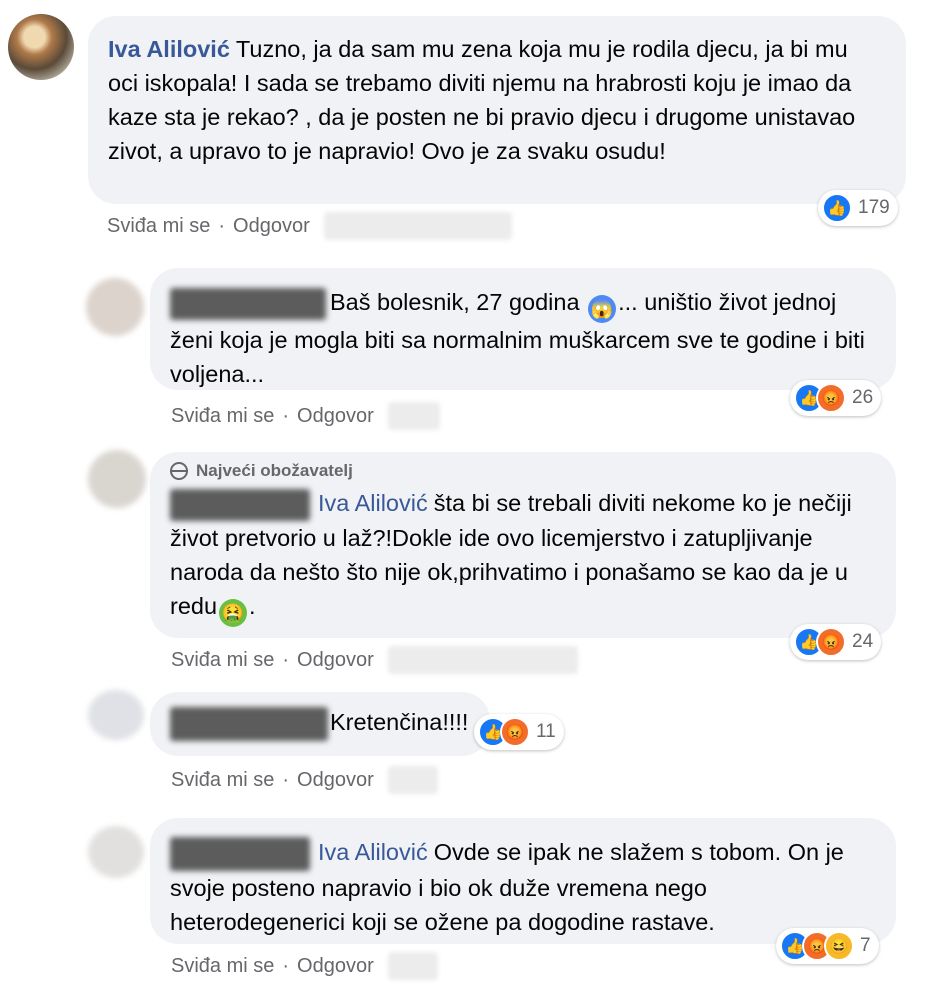 This screenshot has height=995, width=940. I want to click on reaction-count: 24, so click(863, 641).